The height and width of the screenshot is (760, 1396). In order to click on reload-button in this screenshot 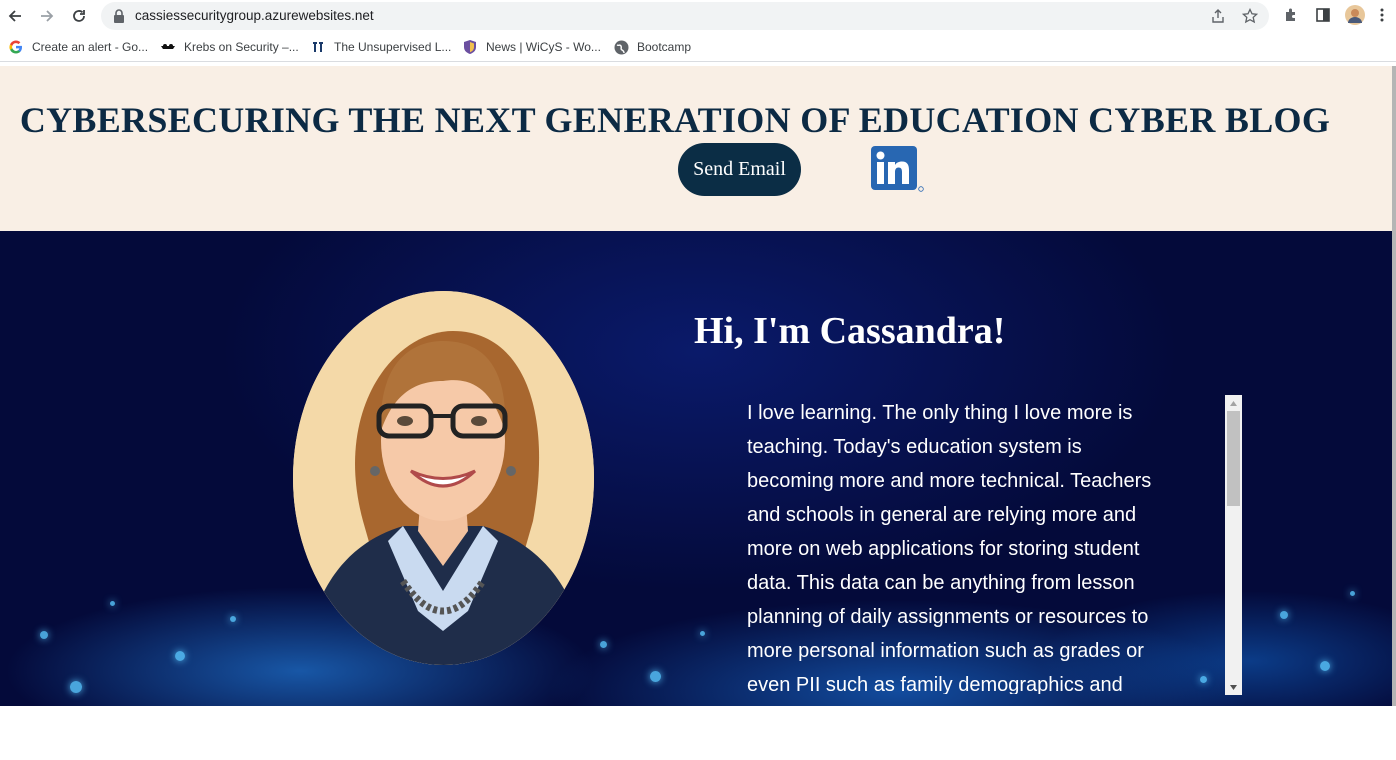, I will do `click(79, 16)`.